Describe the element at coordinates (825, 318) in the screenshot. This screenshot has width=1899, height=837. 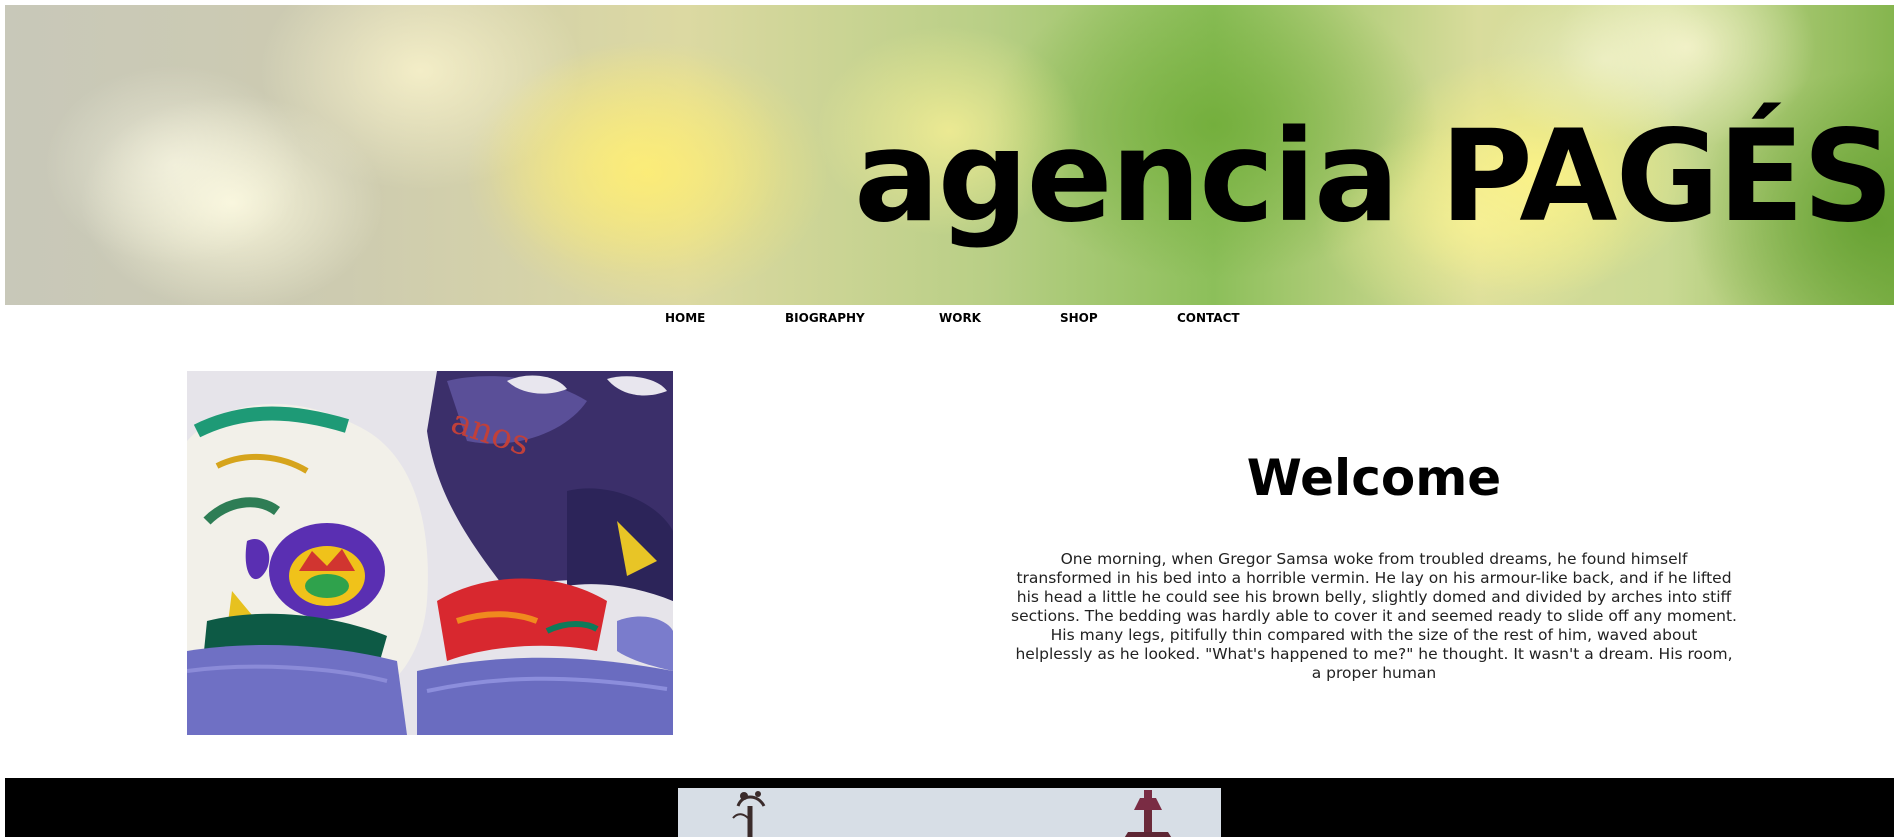
I see `nav-item-biography: BIOGRAPHY` at that location.